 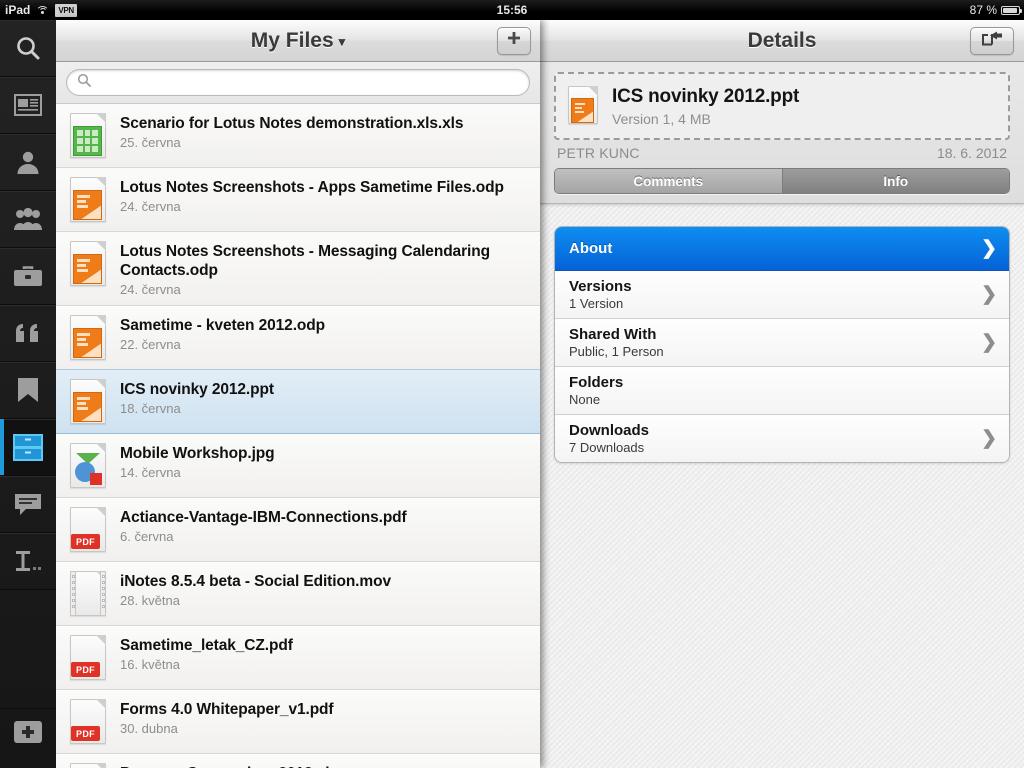 I want to click on info-item-title: Versions, so click(x=600, y=286).